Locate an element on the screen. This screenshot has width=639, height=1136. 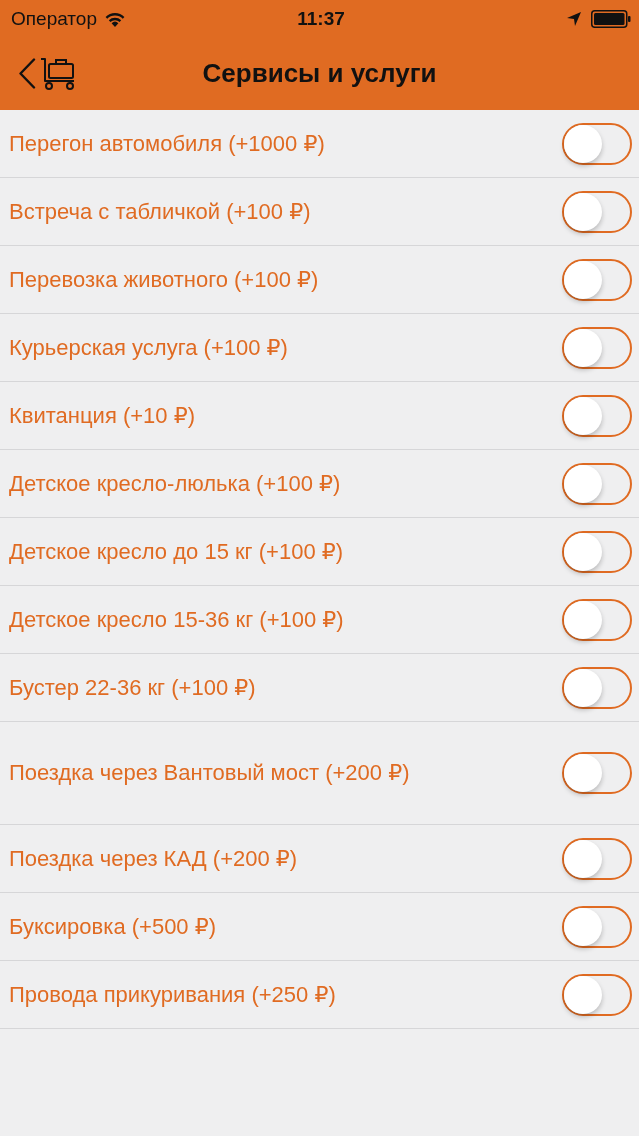
service-label: Поездка через Вантовый мост (+200 ₽) is located at coordinates (209, 773).